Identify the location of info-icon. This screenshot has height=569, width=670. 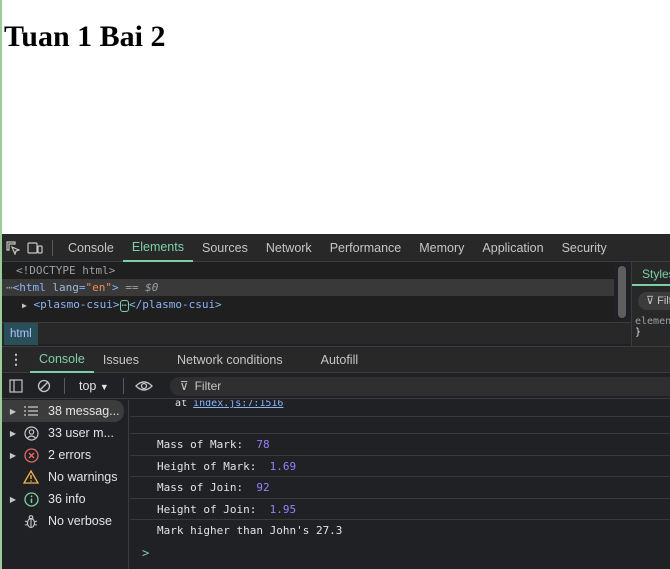
(31, 499).